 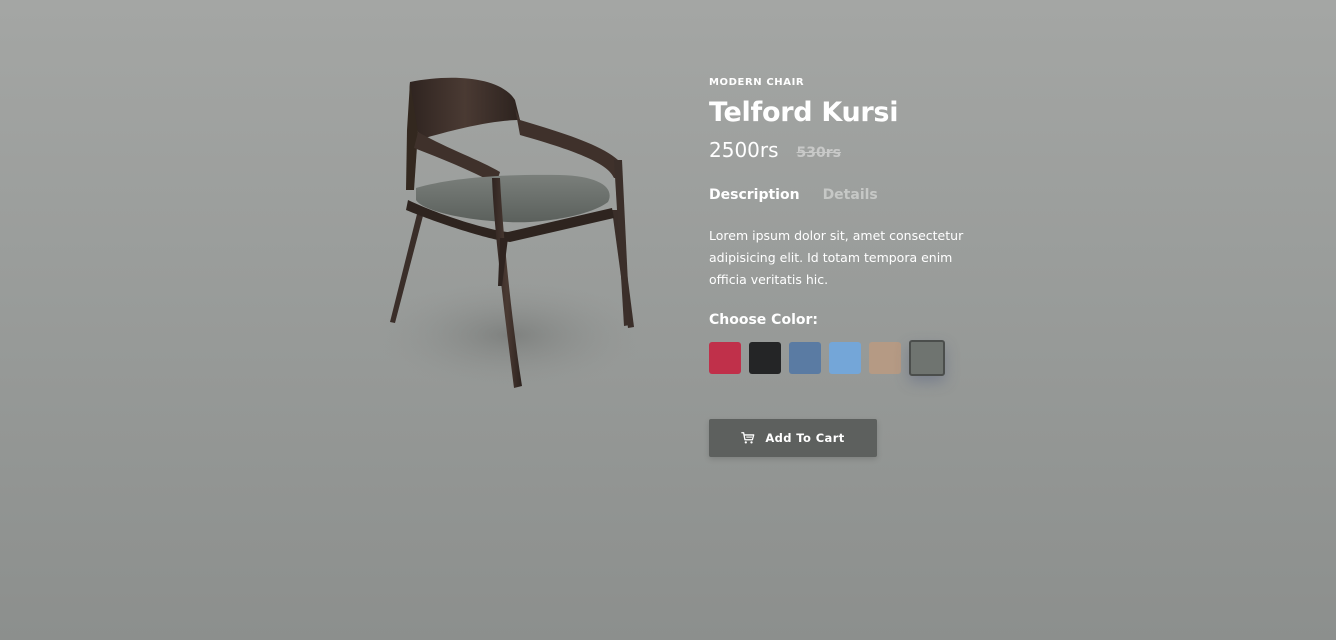 I want to click on add-to-cart-button: Add To Cart, so click(x=793, y=438).